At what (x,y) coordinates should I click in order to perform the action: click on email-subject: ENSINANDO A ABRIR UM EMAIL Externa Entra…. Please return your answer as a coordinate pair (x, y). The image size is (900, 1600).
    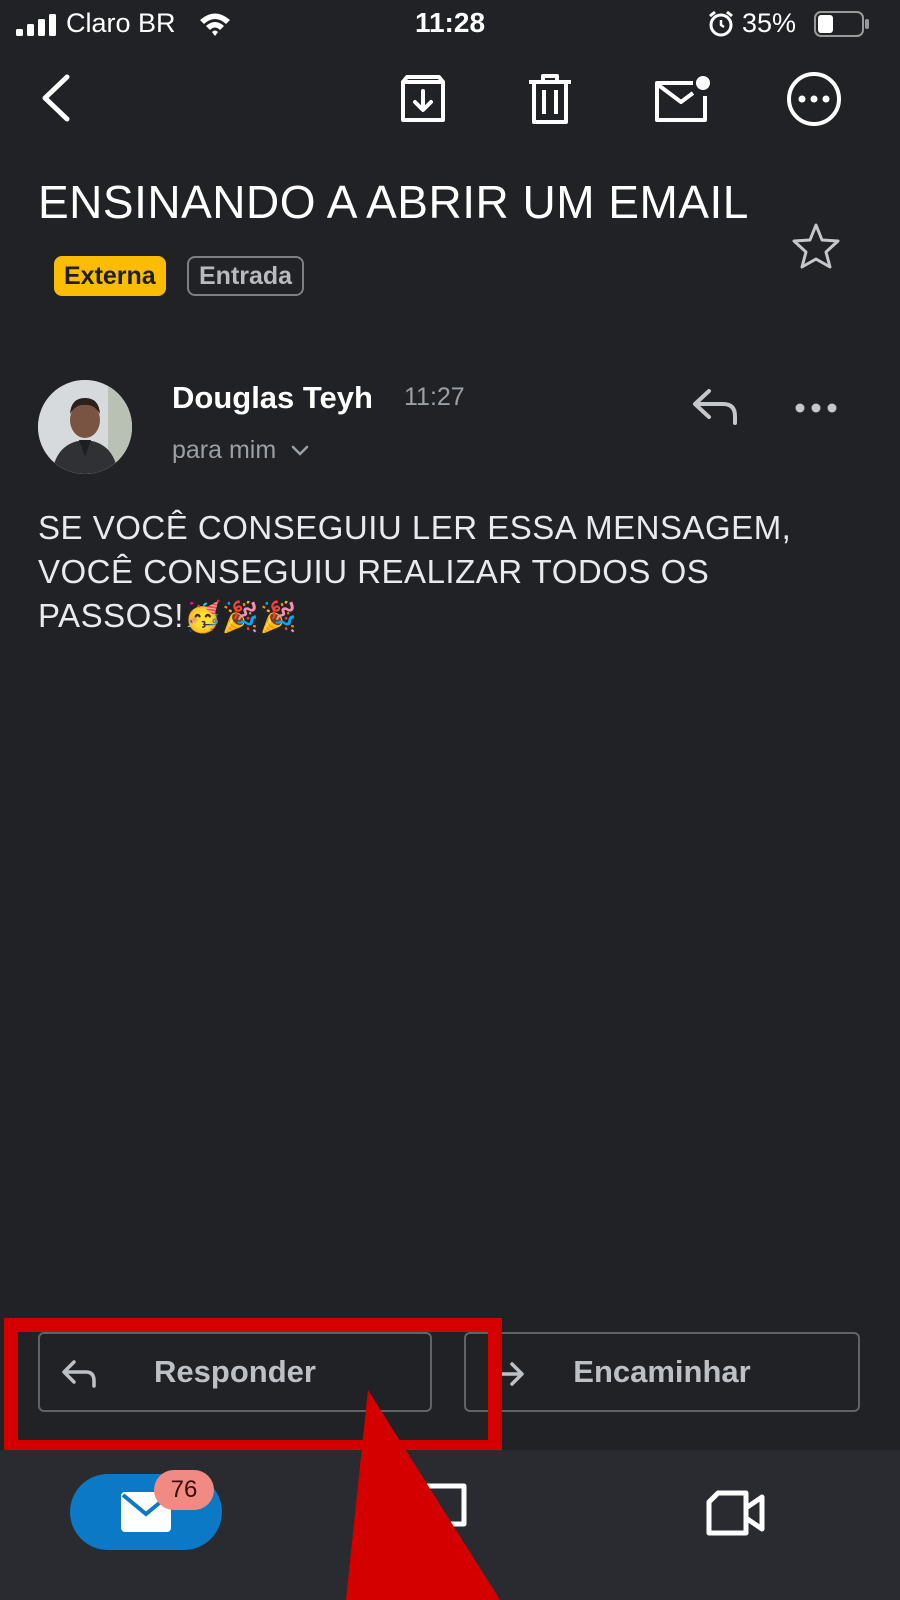
    Looking at the image, I should click on (398, 240).